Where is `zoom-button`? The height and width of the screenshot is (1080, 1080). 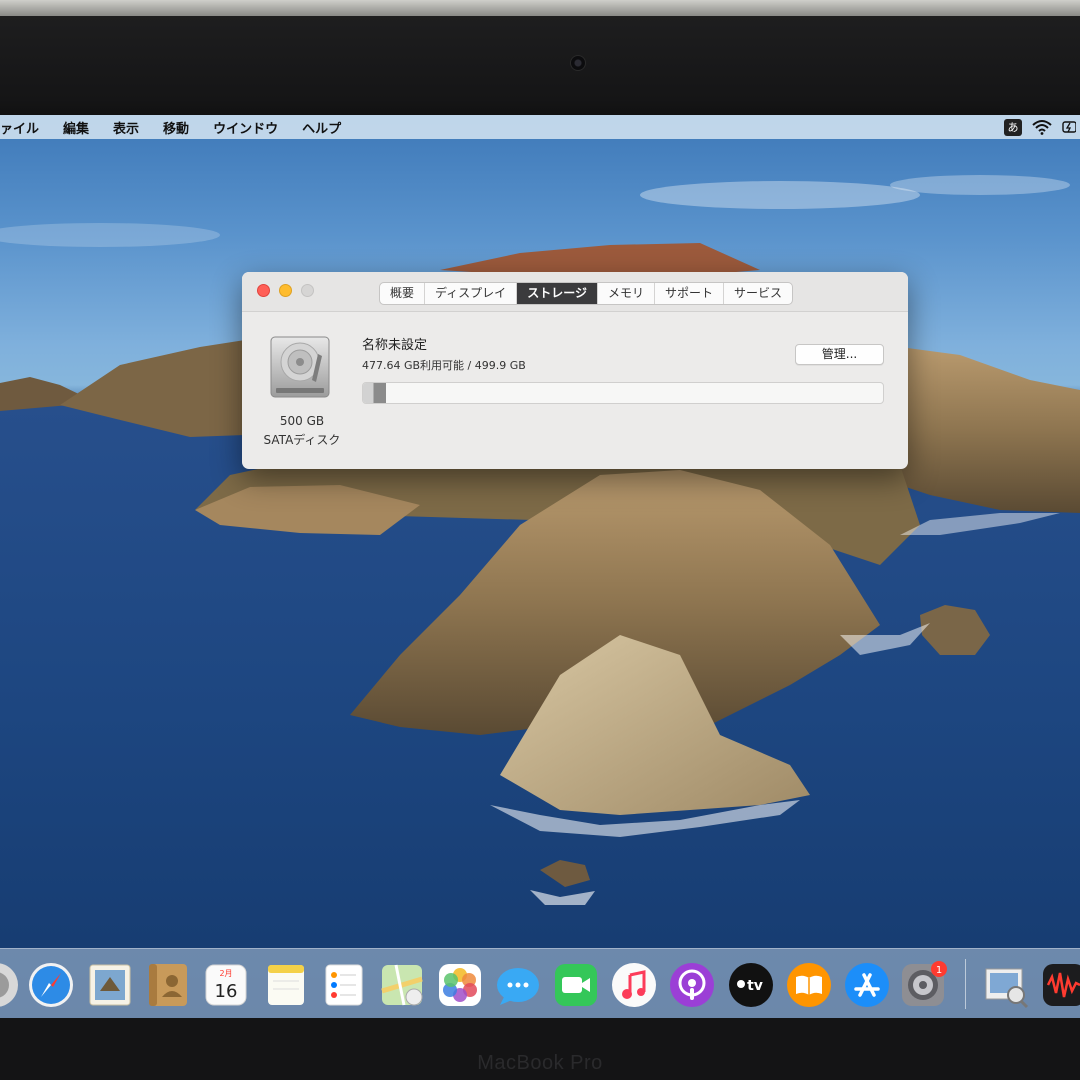 zoom-button is located at coordinates (307, 290).